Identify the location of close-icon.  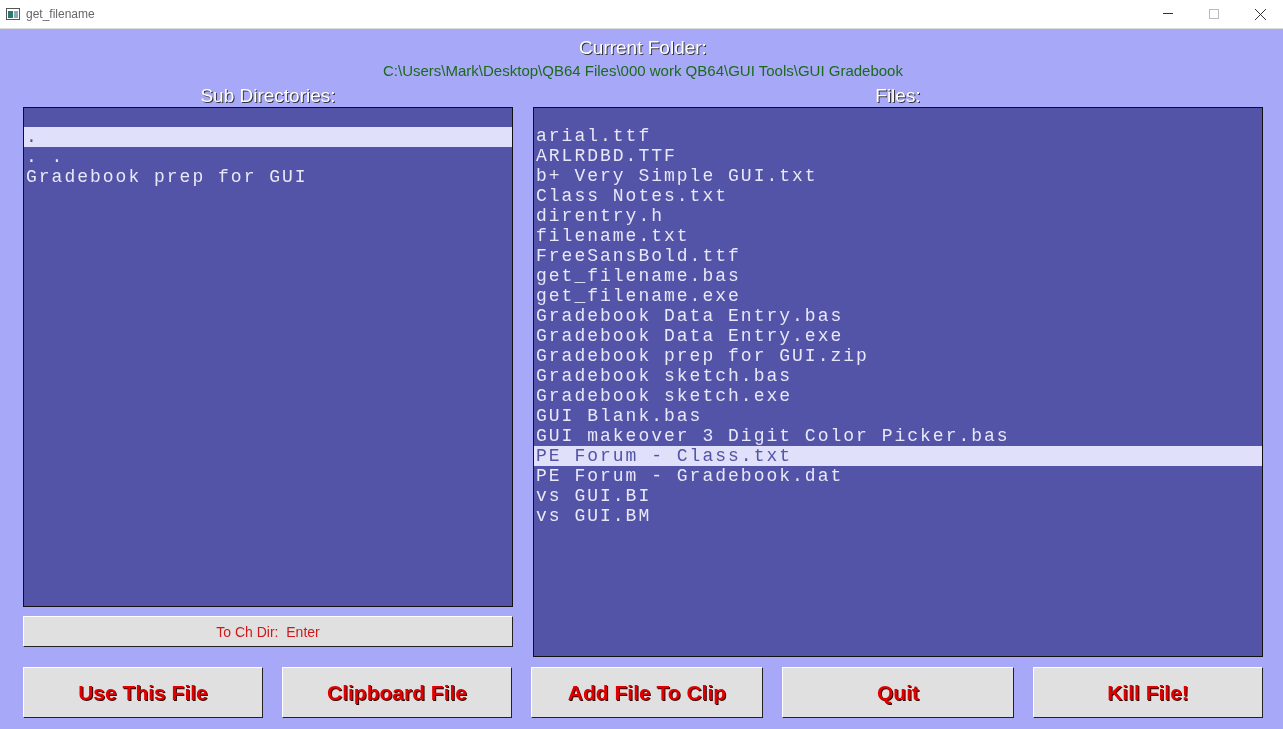
(1260, 14).